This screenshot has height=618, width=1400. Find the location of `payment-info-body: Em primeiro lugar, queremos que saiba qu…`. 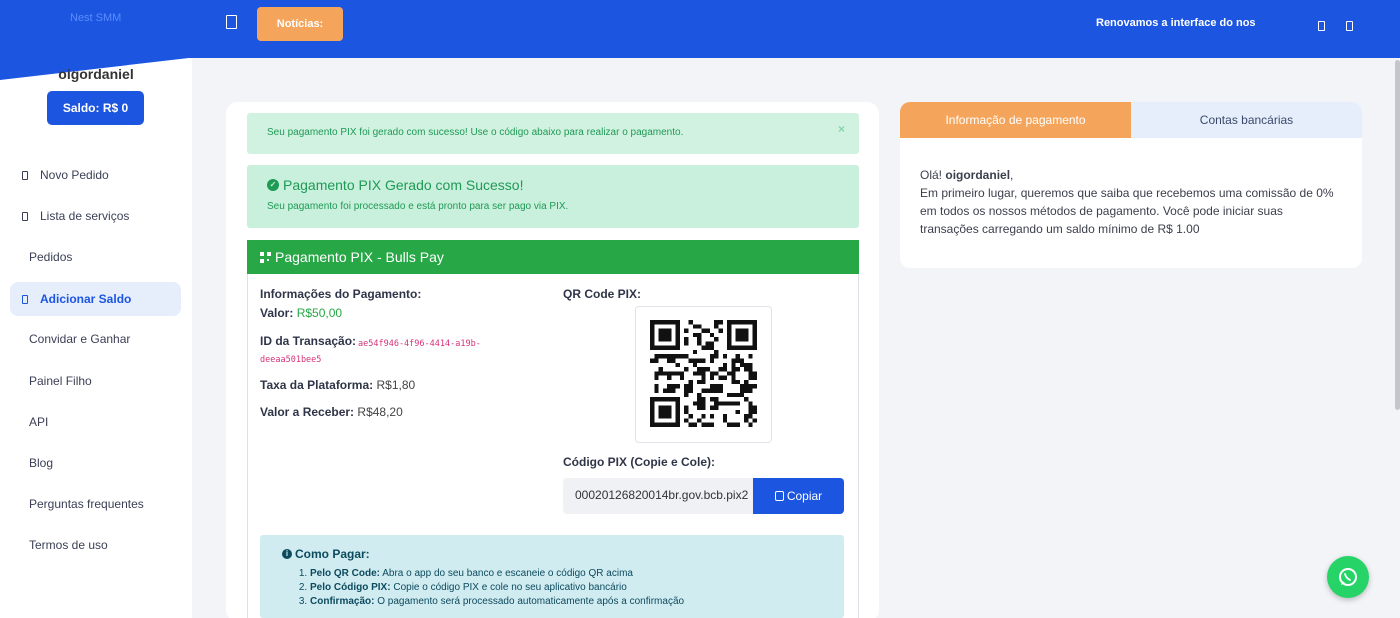

payment-info-body: Em primeiro lugar, queremos que saiba qu… is located at coordinates (1127, 211).